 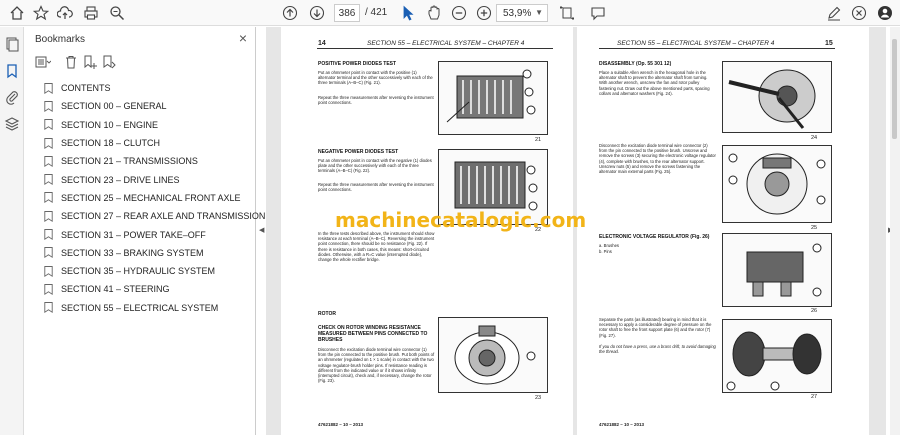 What do you see at coordinates (117, 13) in the screenshot?
I see `search-icon` at bounding box center [117, 13].